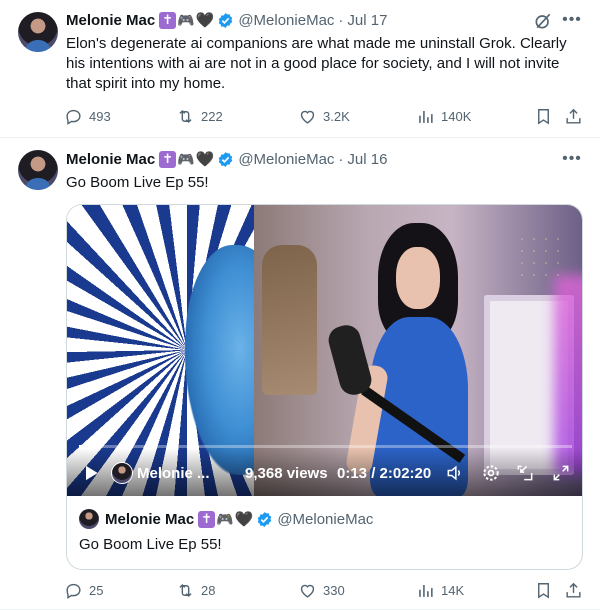 The image size is (600, 610). I want to click on video-time: 0:13 / 2:02:20, so click(384, 473).